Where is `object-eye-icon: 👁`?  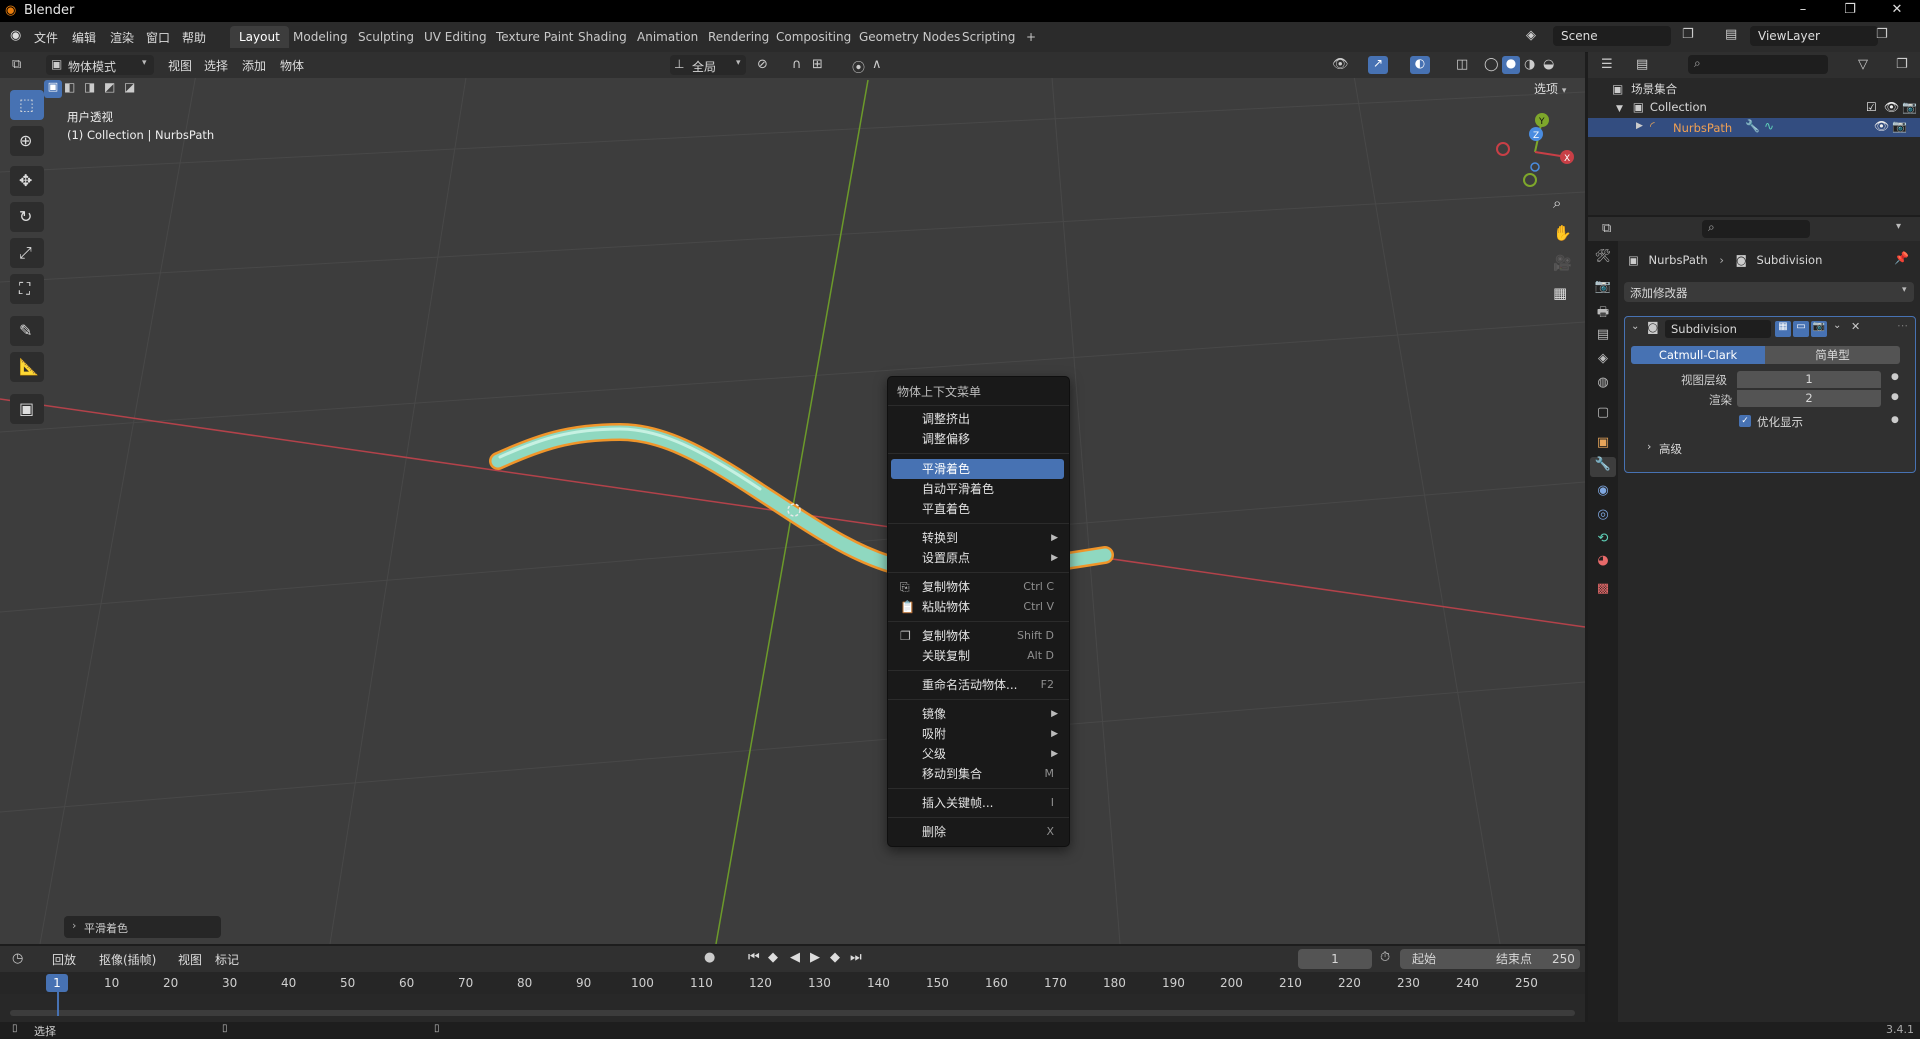 object-eye-icon: 👁 is located at coordinates (1881, 126).